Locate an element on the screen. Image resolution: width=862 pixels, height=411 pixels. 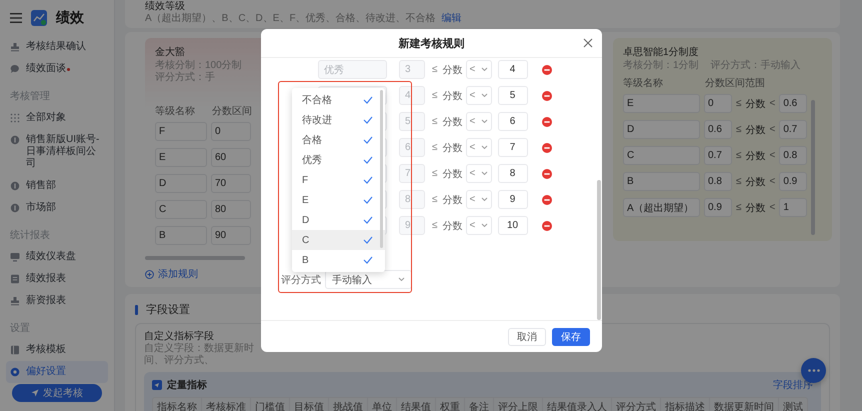
section-title: 字段设置 is located at coordinates (168, 309).